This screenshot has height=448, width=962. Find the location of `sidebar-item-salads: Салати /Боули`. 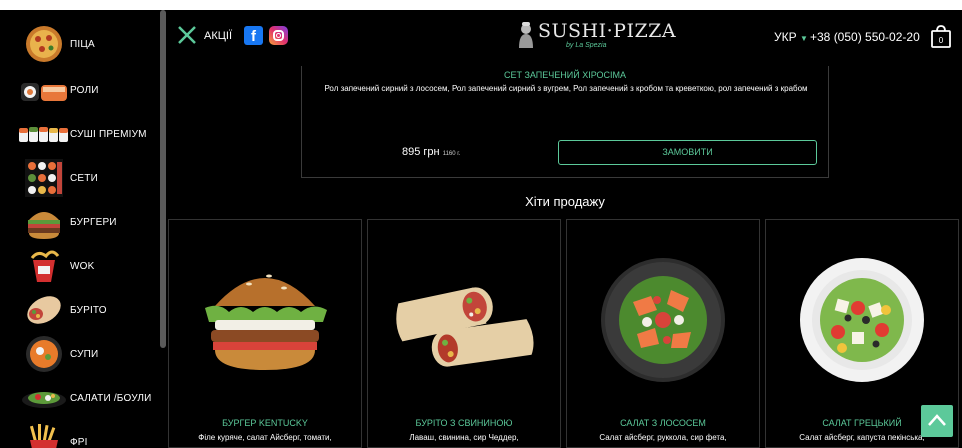

sidebar-item-salads: Салати /Боули is located at coordinates (80, 398).